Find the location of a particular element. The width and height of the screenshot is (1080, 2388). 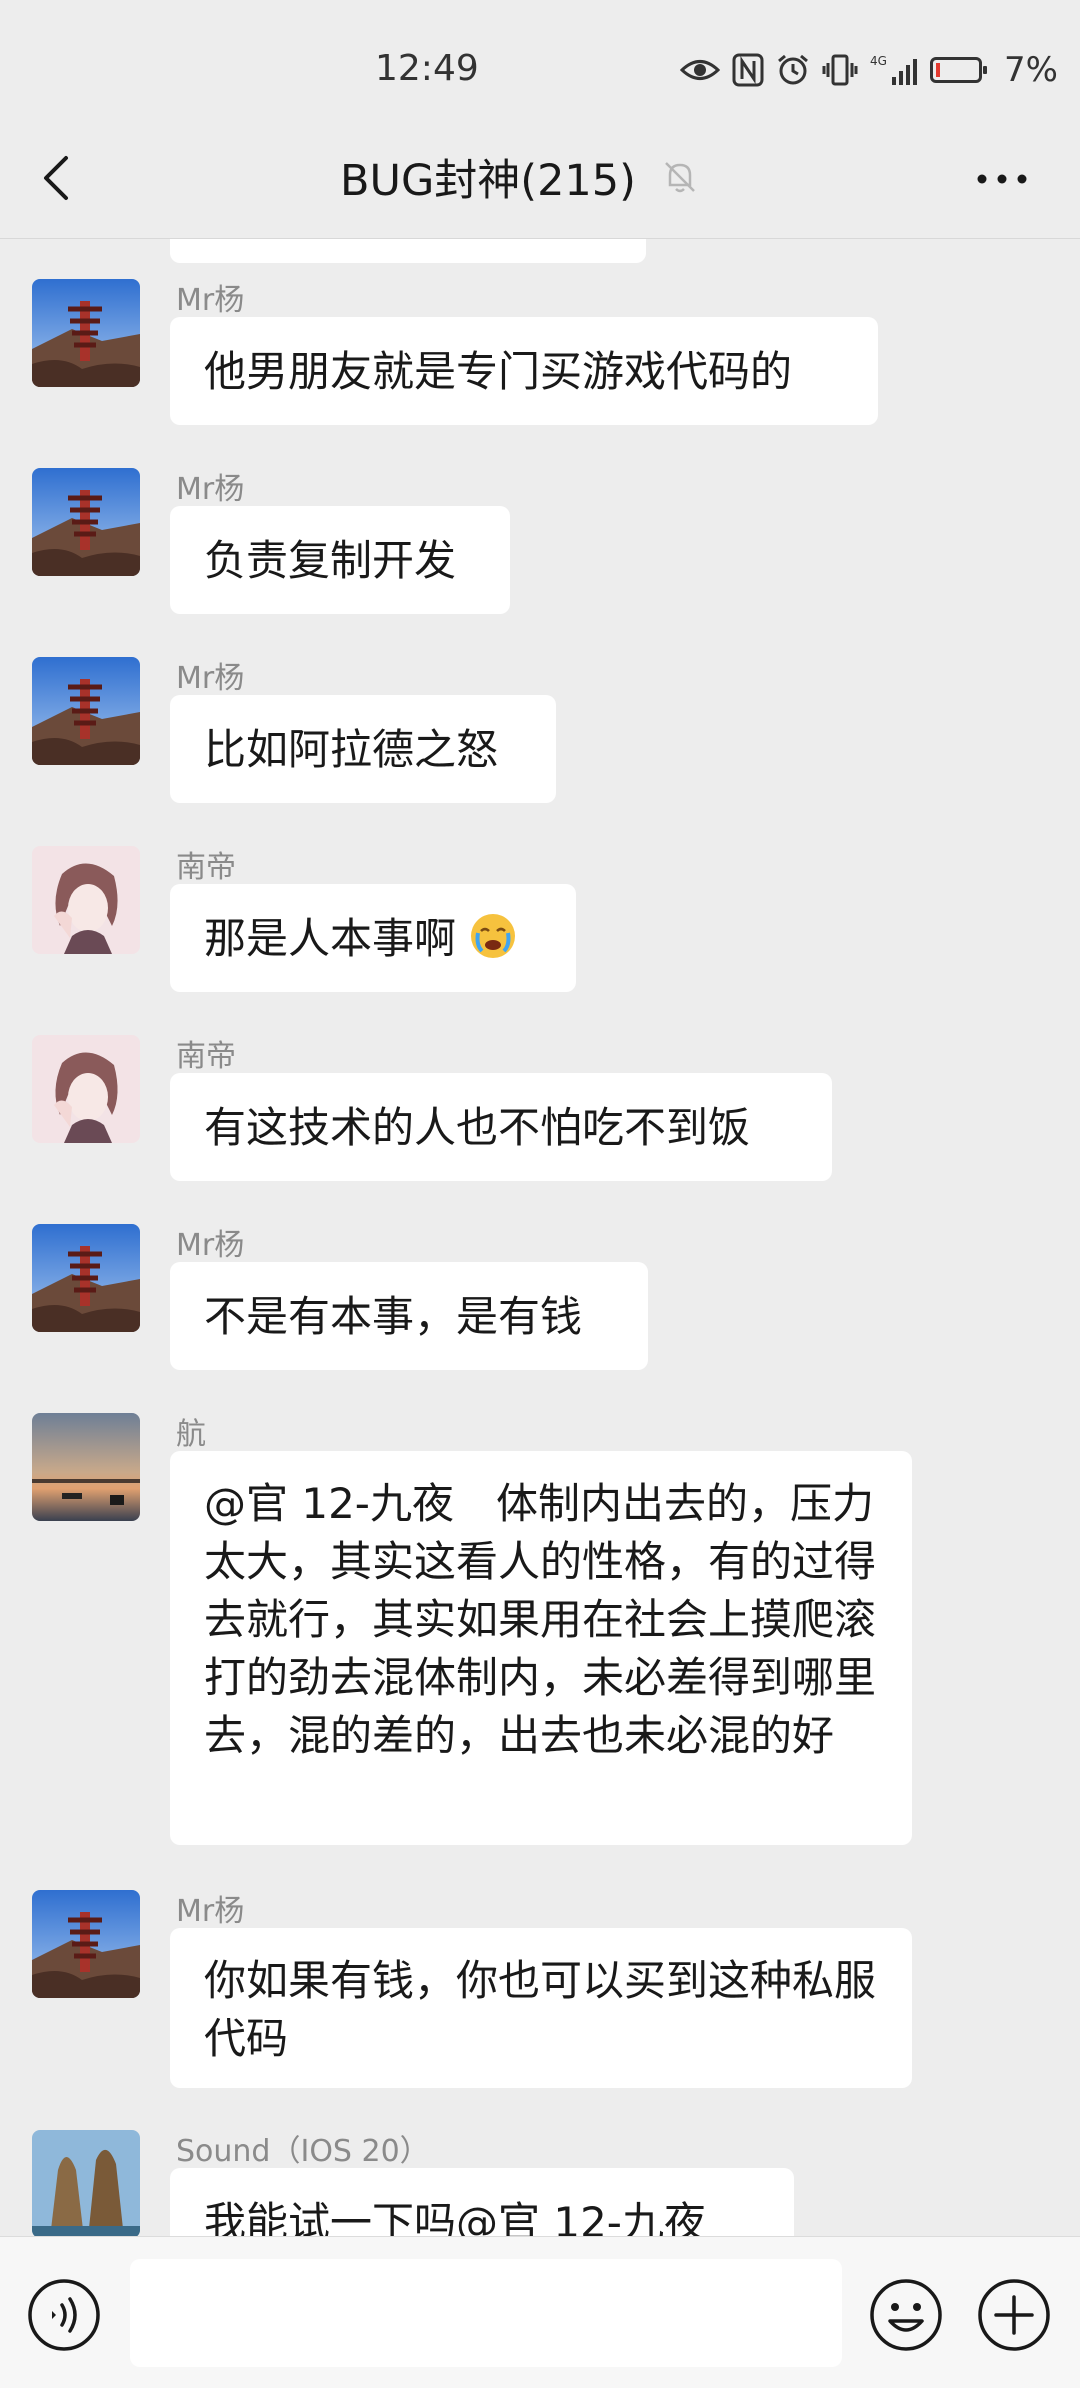

status-bar: 12:49 4G 7% is located at coordinates (540, 70).